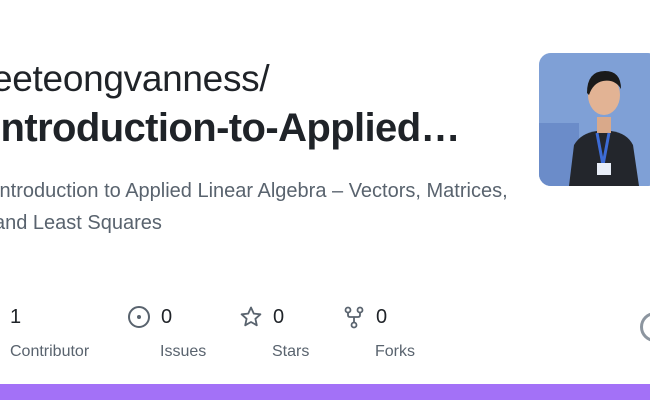 The image size is (650, 400). What do you see at coordinates (49, 333) in the screenshot?
I see `stat-contributors: 1 Contributor` at bounding box center [49, 333].